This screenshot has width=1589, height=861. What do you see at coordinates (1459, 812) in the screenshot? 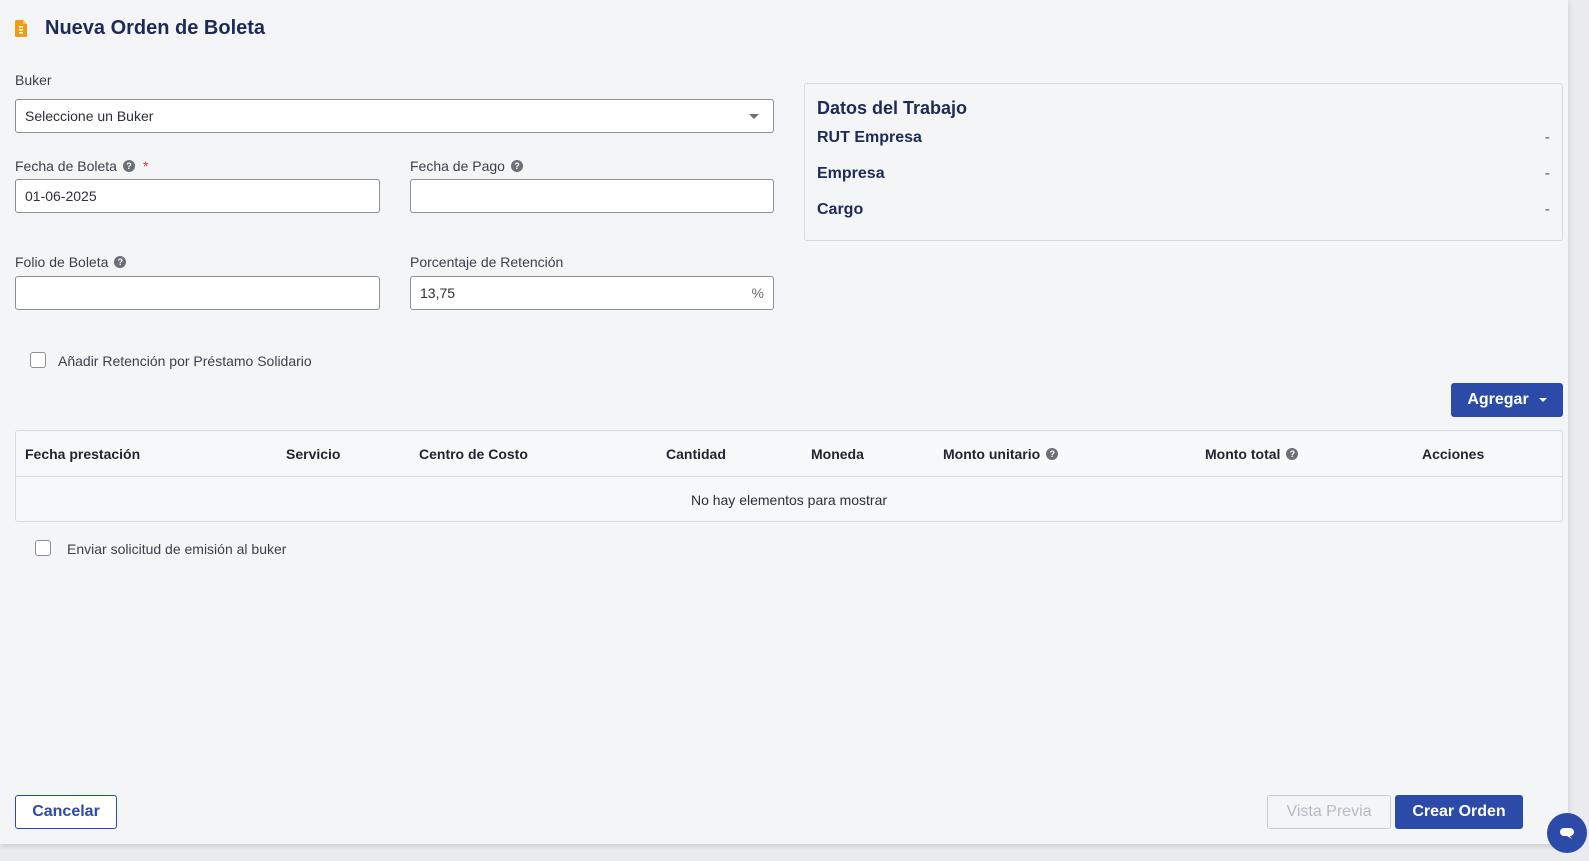
I see `create-order-button: Crear Orden` at bounding box center [1459, 812].